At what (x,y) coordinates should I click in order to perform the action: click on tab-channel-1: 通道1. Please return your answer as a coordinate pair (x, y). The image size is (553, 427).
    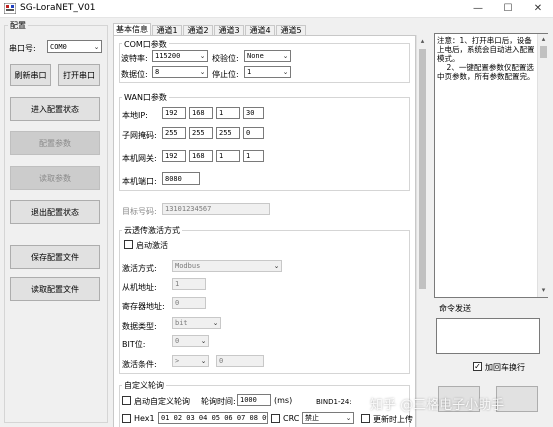
    Looking at the image, I should click on (167, 30).